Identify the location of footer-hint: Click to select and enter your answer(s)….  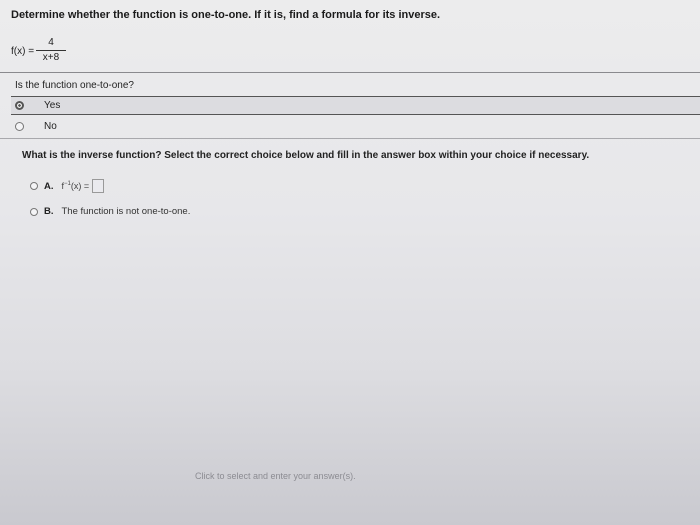
(275, 476).